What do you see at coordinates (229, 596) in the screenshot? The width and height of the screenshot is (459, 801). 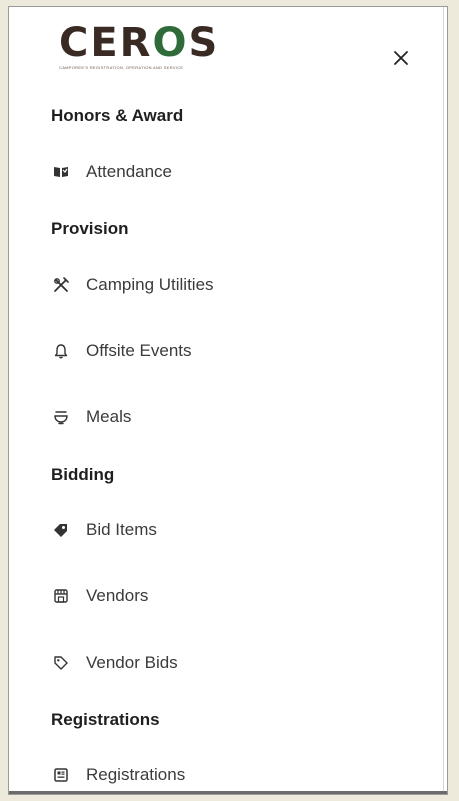 I see `nav-item-vendors: Vendors` at bounding box center [229, 596].